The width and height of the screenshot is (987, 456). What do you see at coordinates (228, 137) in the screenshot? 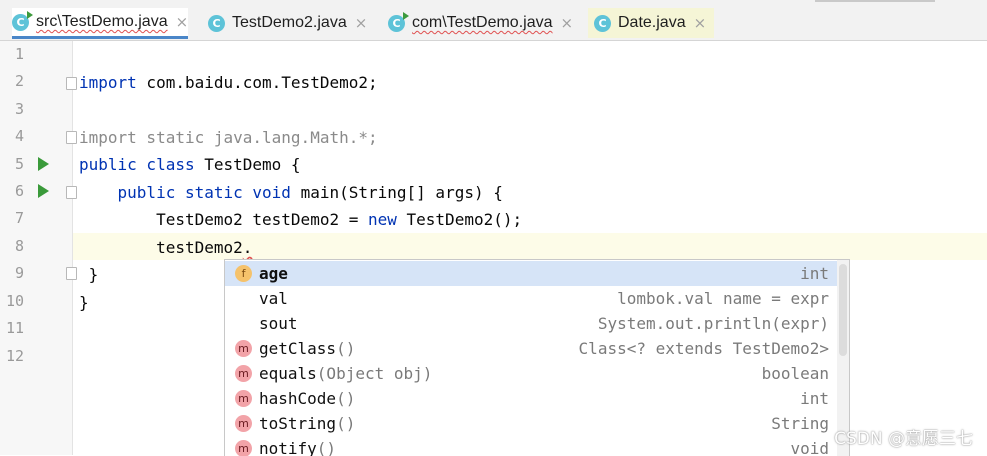
I see `code-line-4: import static java.lang.Math.*;` at bounding box center [228, 137].